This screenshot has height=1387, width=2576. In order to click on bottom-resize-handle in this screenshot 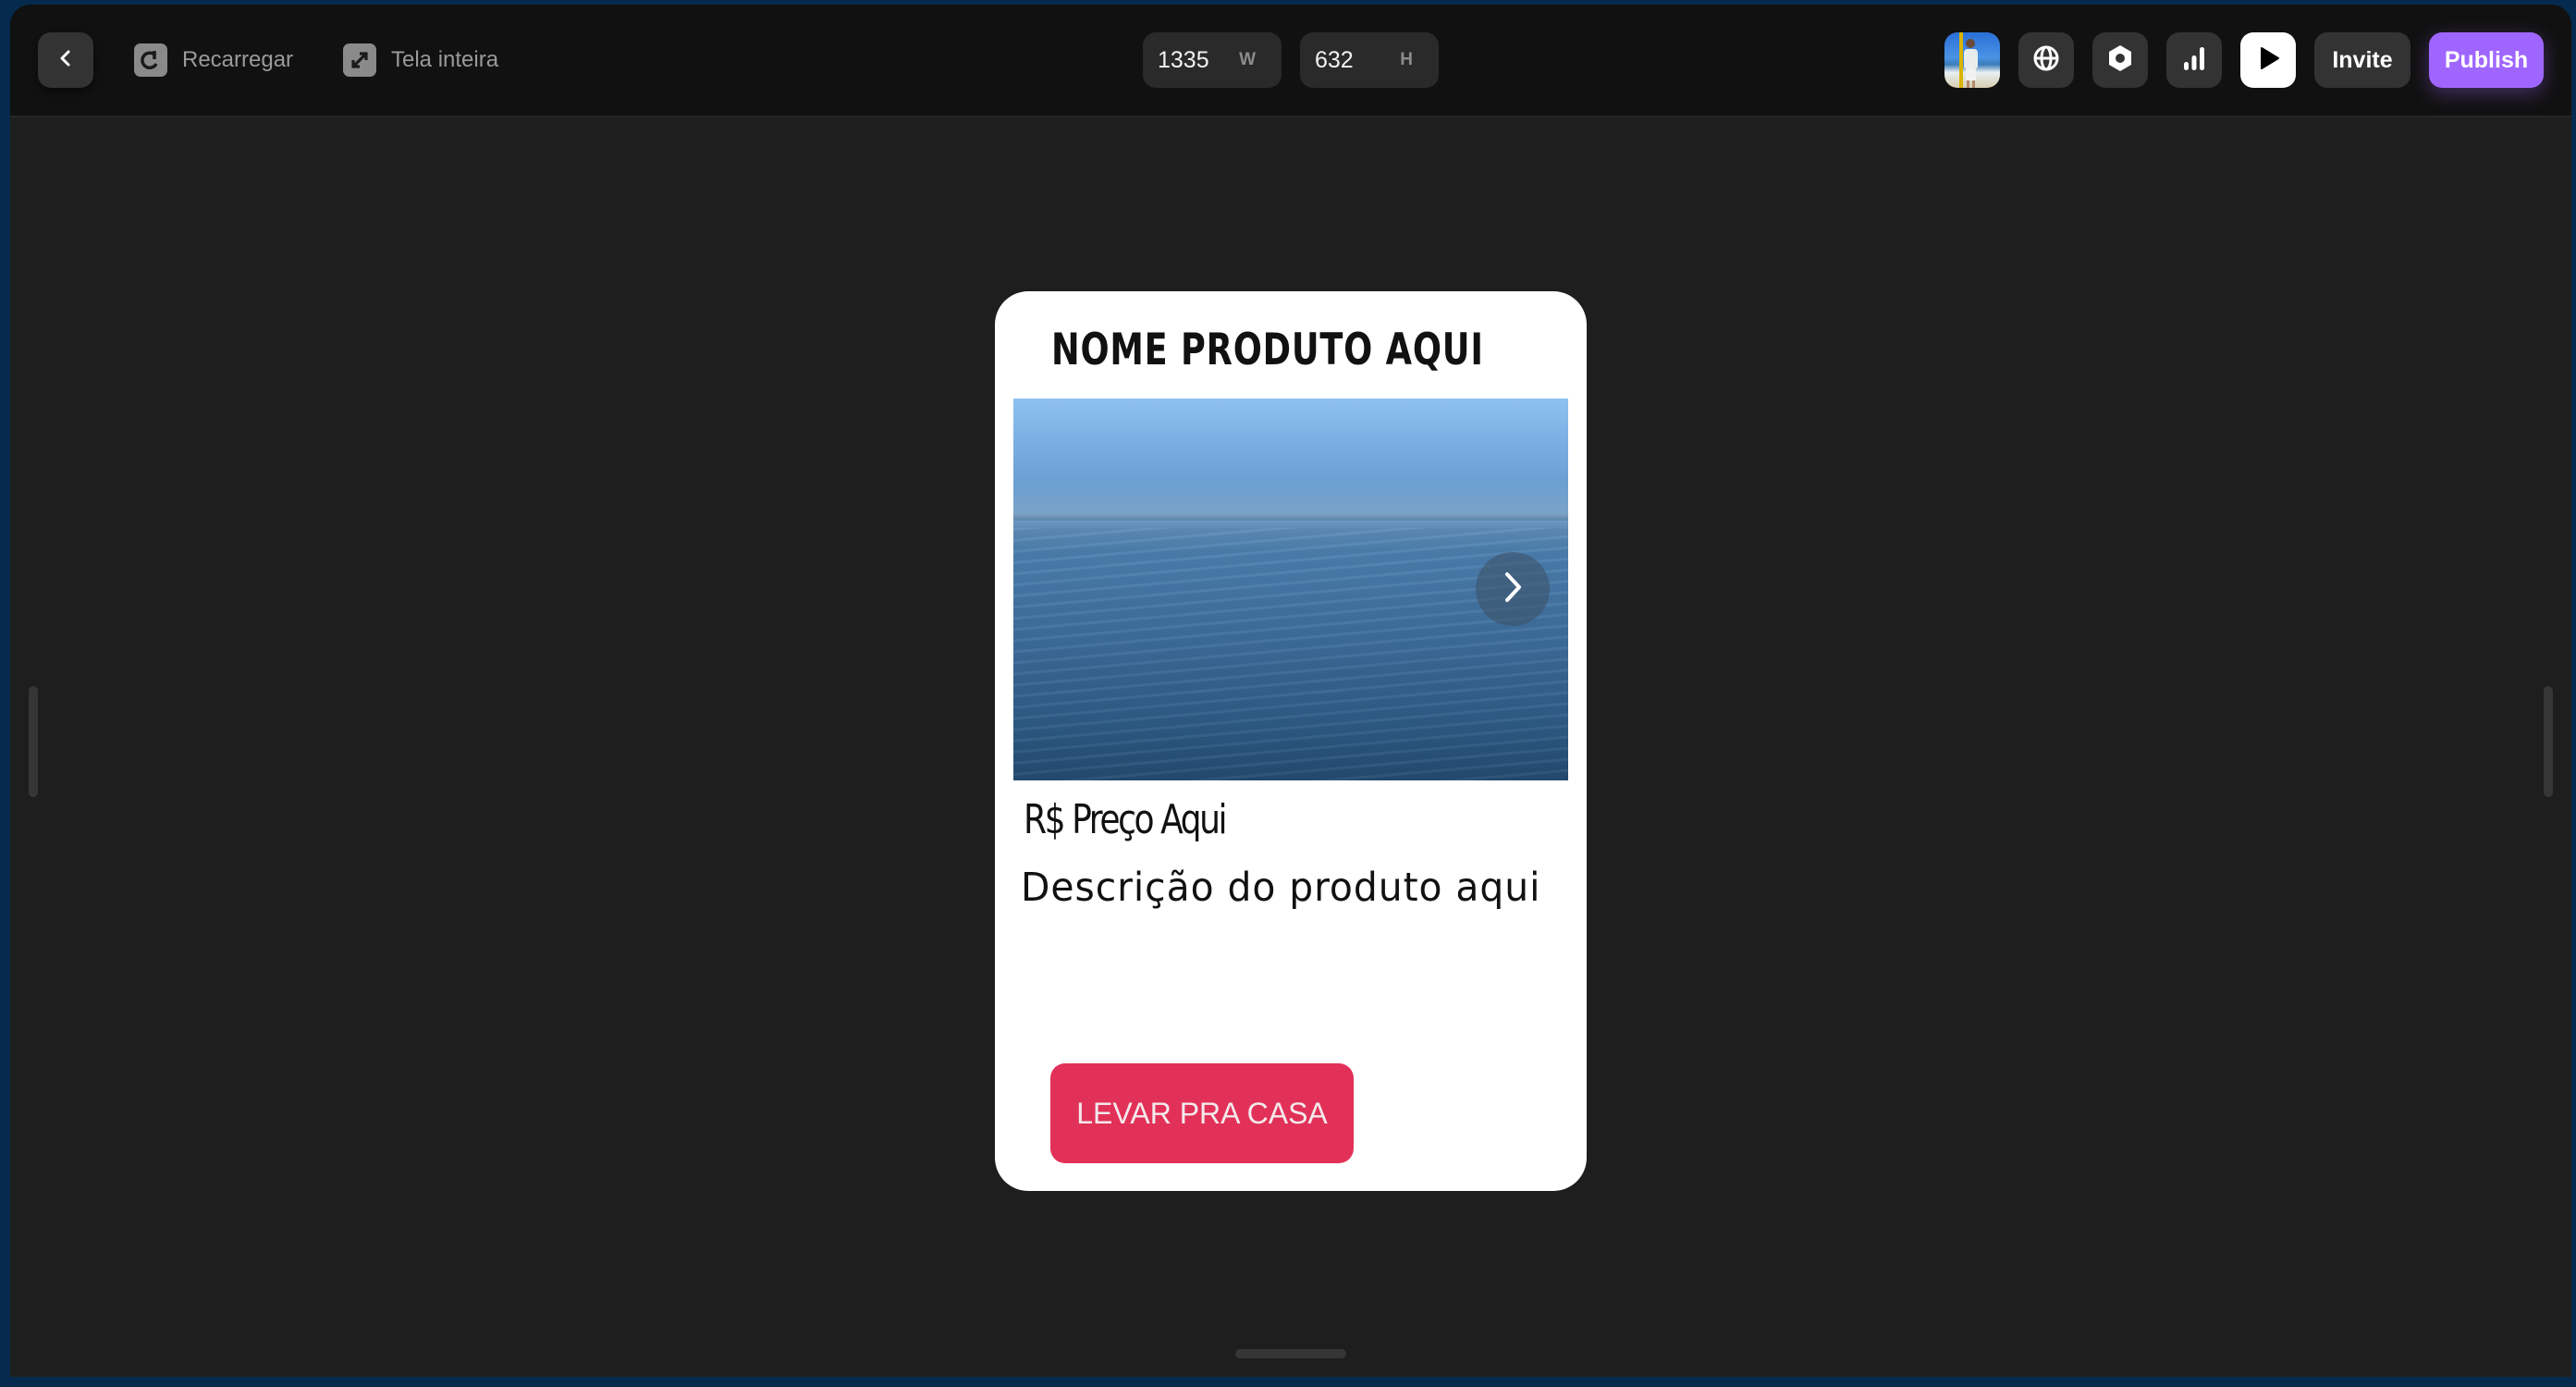, I will do `click(1291, 1353)`.